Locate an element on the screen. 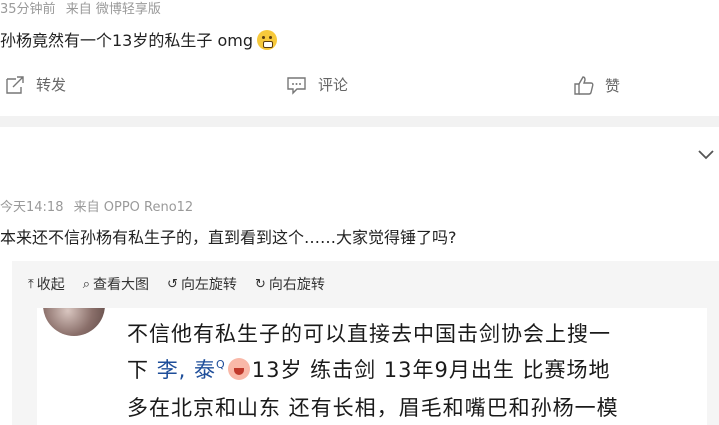 The height and width of the screenshot is (425, 719). image-text-line-2: 下 李, 泰Q 13岁 练击剑 13年9月出生 比赛场地 is located at coordinates (369, 369).